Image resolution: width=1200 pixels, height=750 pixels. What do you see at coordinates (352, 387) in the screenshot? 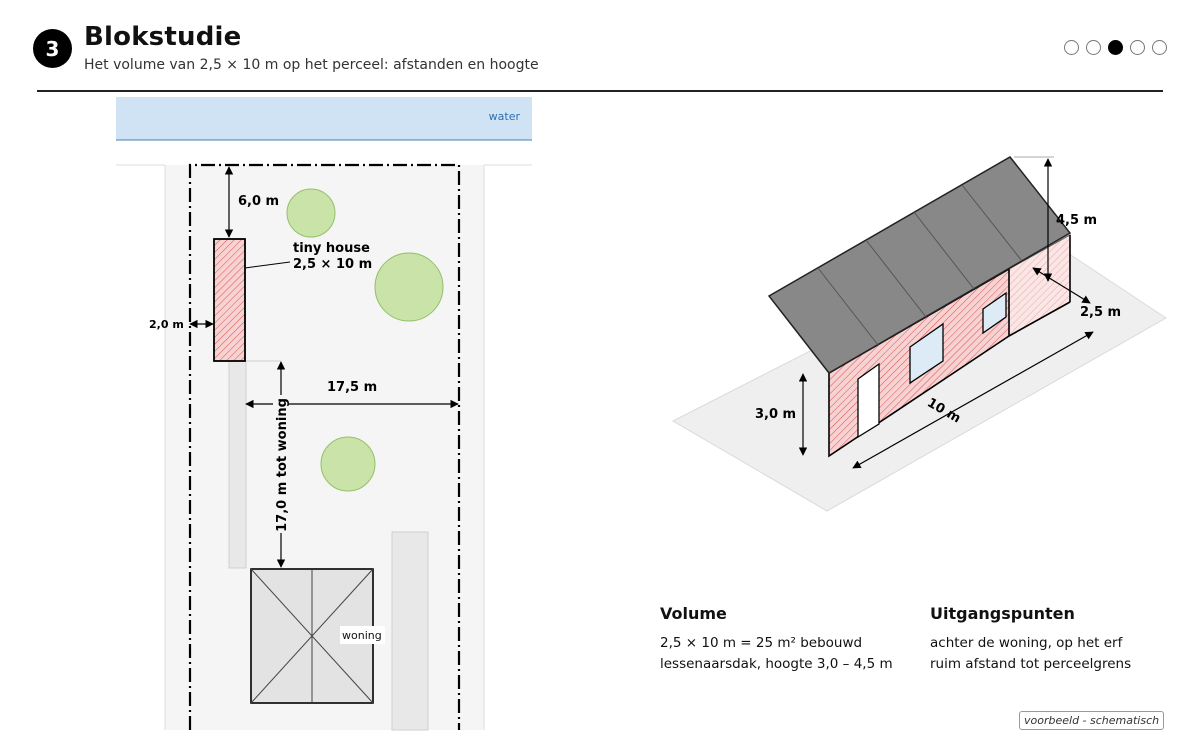
I see `dim-width-label: 17,5 m` at bounding box center [352, 387].